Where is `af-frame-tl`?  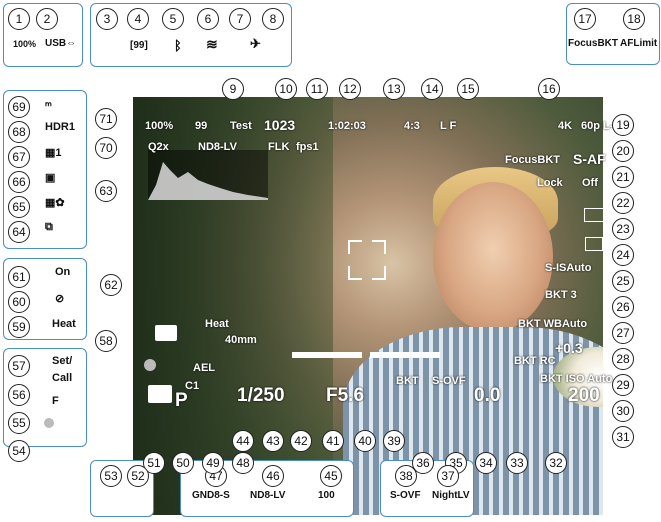
af-frame-tl is located at coordinates (355, 247).